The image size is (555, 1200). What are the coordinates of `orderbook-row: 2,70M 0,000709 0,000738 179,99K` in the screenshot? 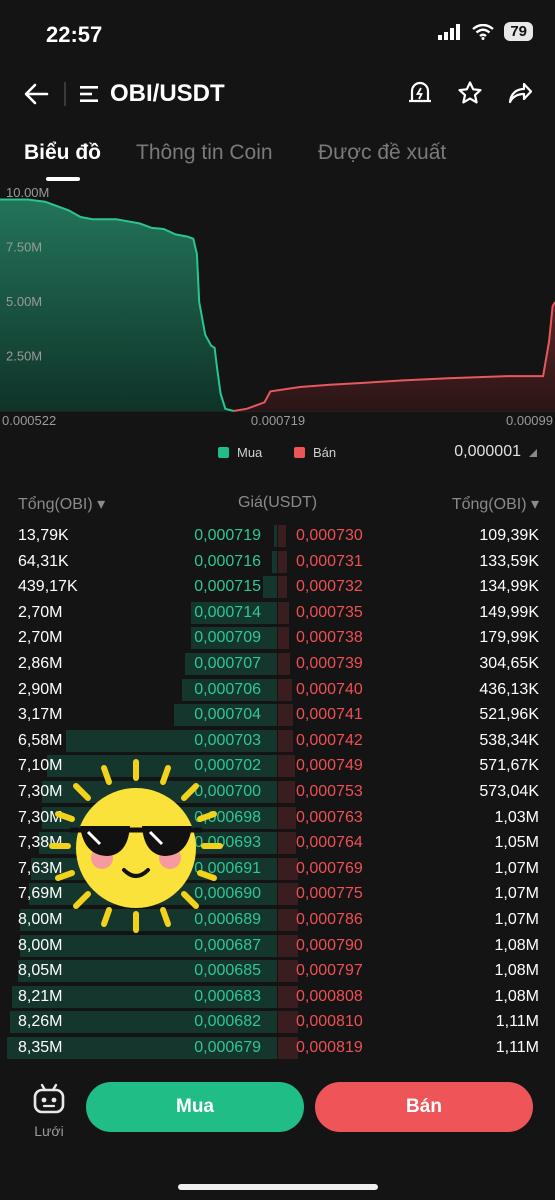 It's located at (277, 638).